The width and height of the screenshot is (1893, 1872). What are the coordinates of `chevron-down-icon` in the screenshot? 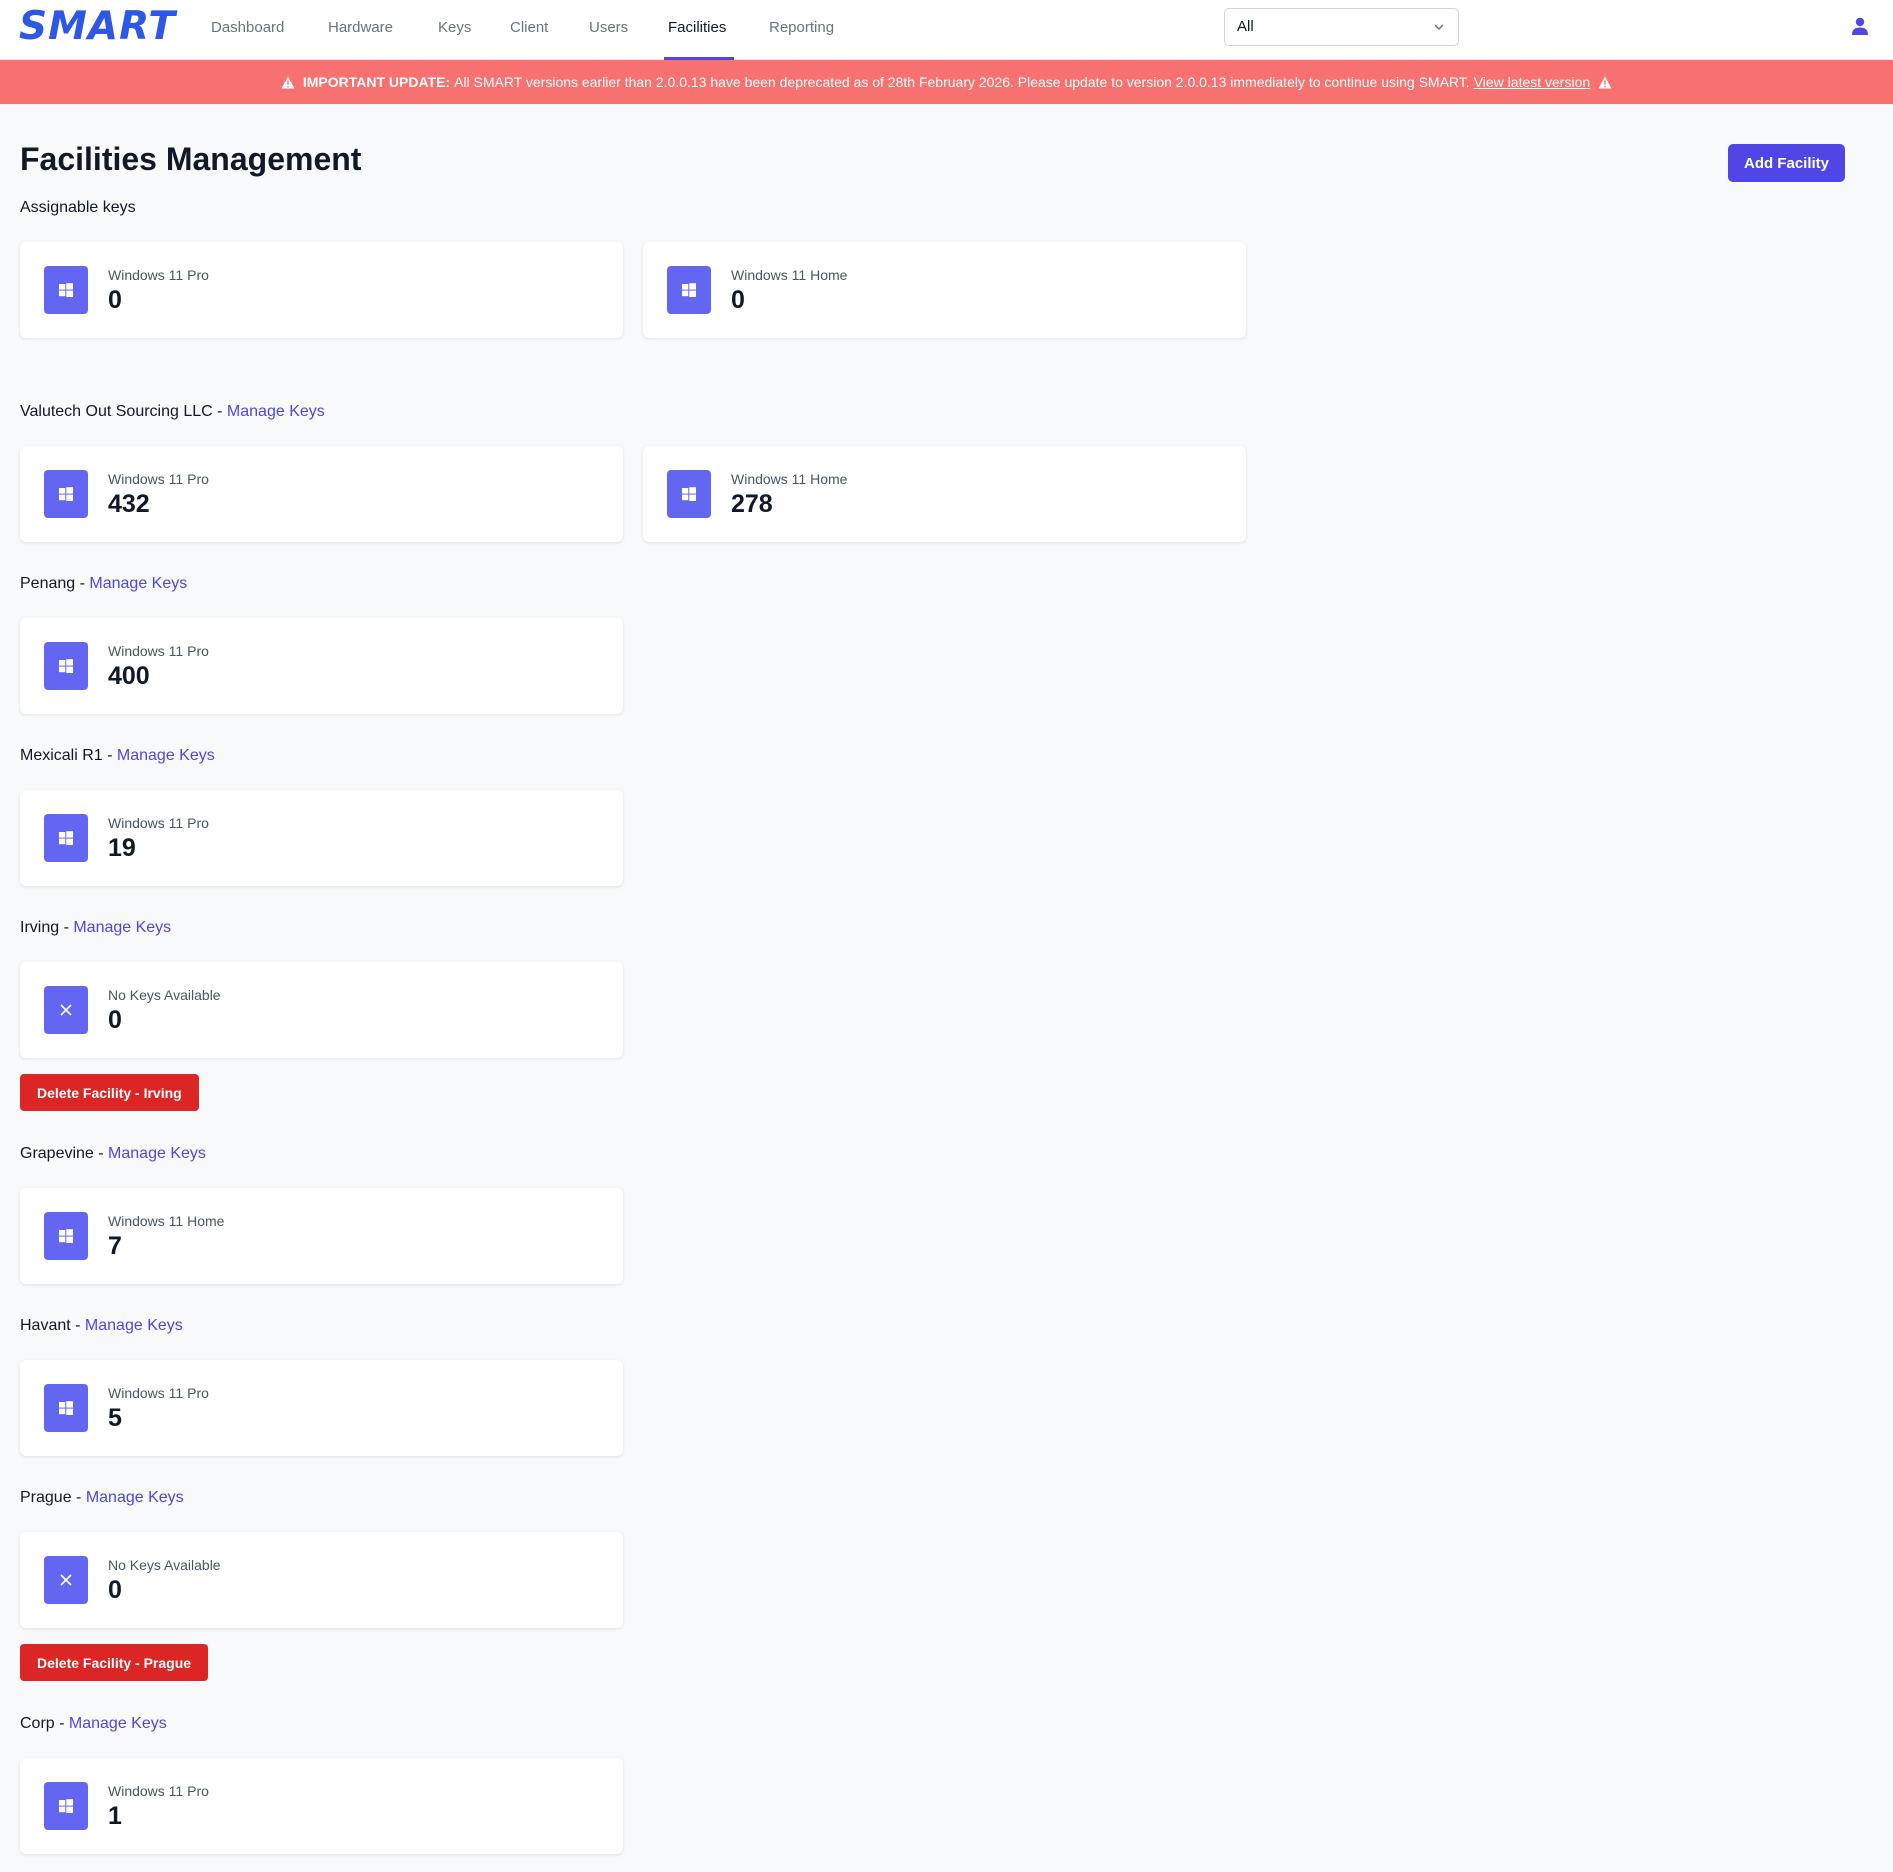 It's located at (1439, 27).